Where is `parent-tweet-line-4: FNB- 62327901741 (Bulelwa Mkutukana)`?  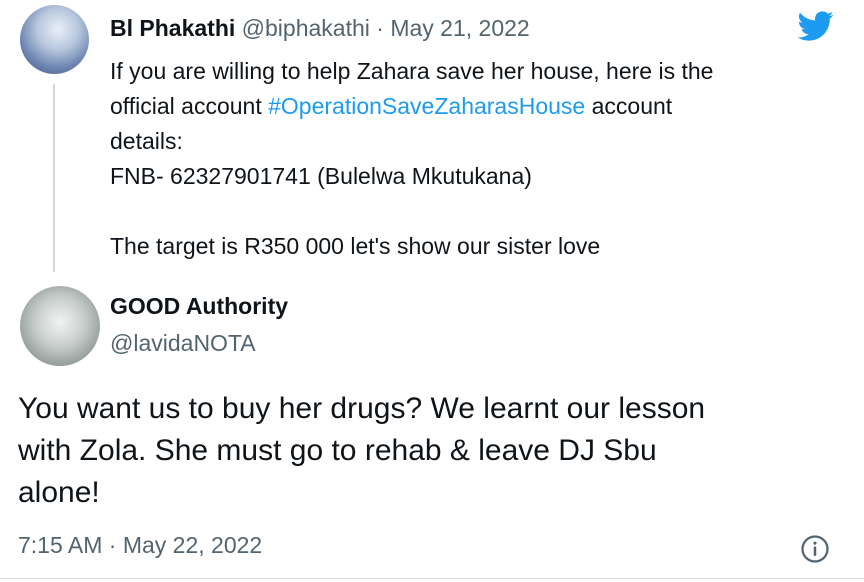 parent-tweet-line-4: FNB- 62327901741 (Bulelwa Mkutukana) is located at coordinates (321, 176).